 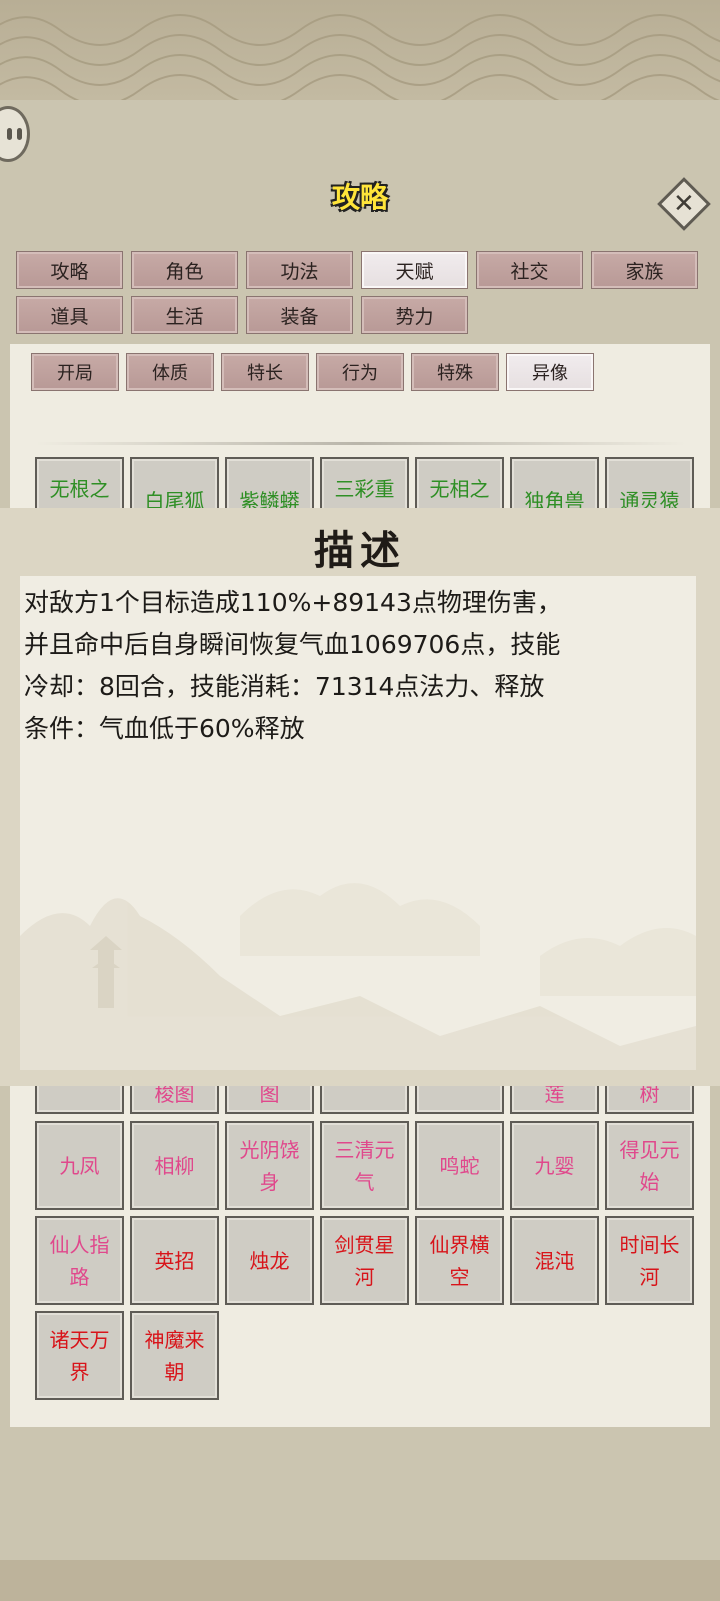 What do you see at coordinates (364, 1244) in the screenshot?
I see `grid-cell-label: 剑贯星` at bounding box center [364, 1244].